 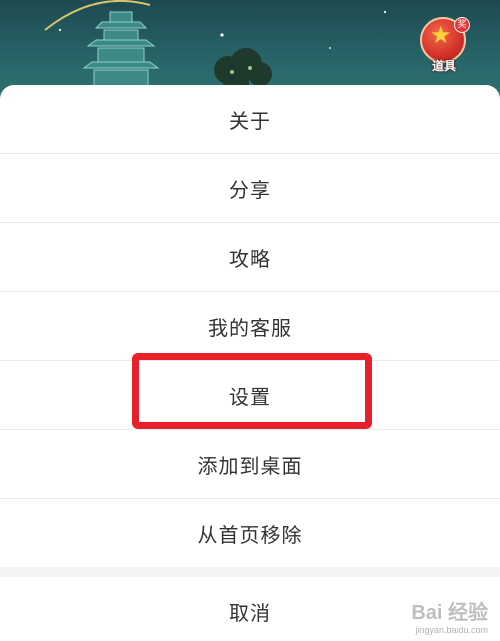 I want to click on sheet-divider, so click(x=250, y=572).